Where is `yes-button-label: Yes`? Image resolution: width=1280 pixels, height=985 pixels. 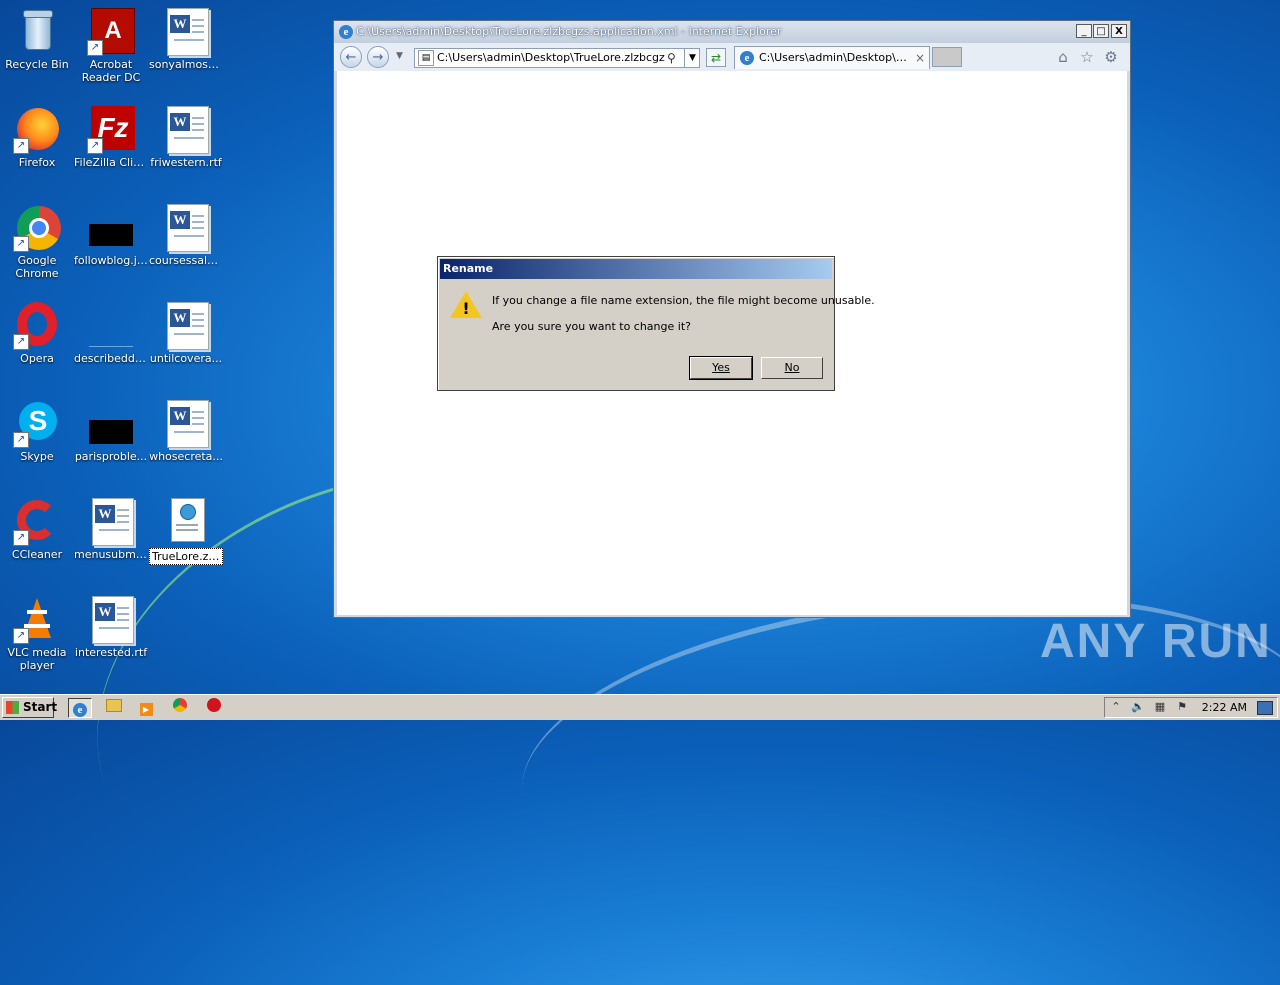 yes-button-label: Yes is located at coordinates (721, 367).